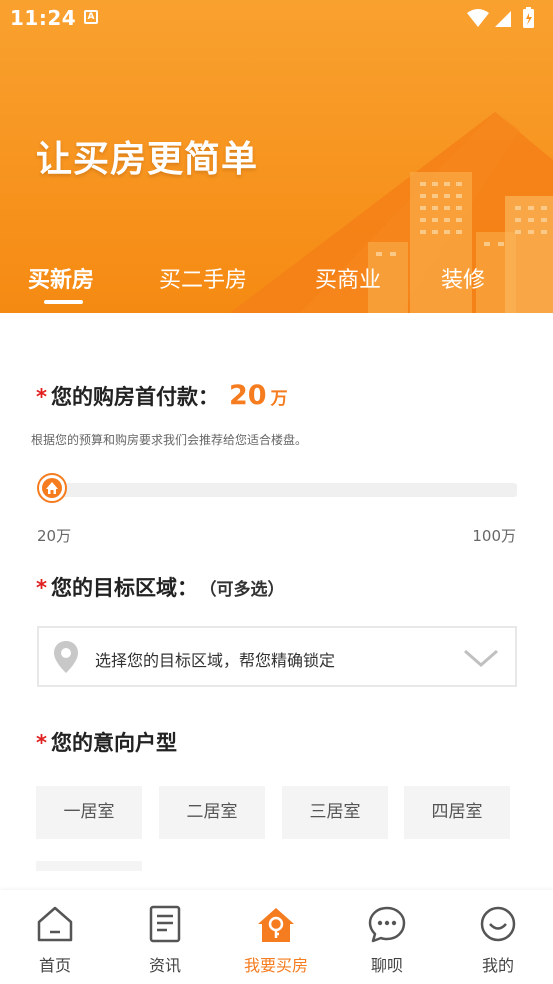 This screenshot has width=553, height=984. I want to click on nav-home: 首页, so click(55, 937).